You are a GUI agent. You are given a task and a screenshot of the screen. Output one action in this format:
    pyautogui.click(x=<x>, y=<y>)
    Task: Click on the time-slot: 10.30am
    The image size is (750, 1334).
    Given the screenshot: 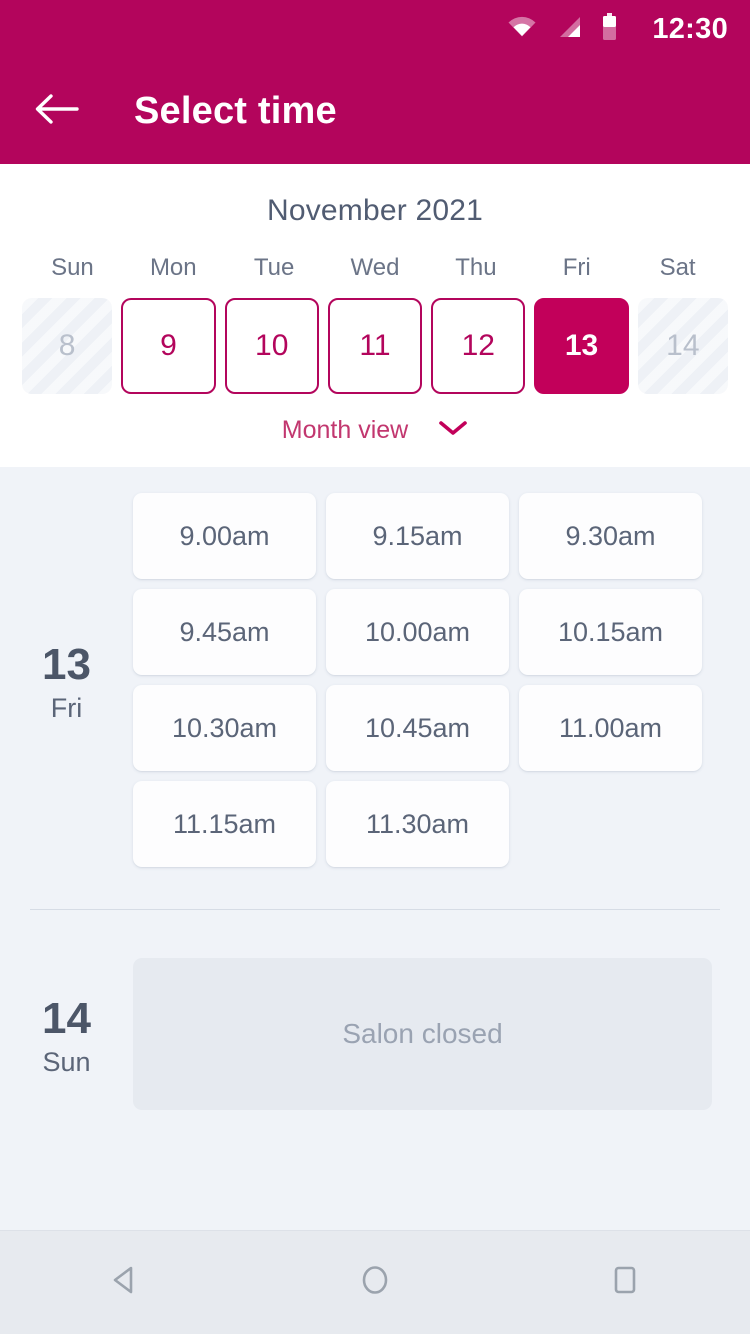 What is the action you would take?
    pyautogui.click(x=224, y=728)
    